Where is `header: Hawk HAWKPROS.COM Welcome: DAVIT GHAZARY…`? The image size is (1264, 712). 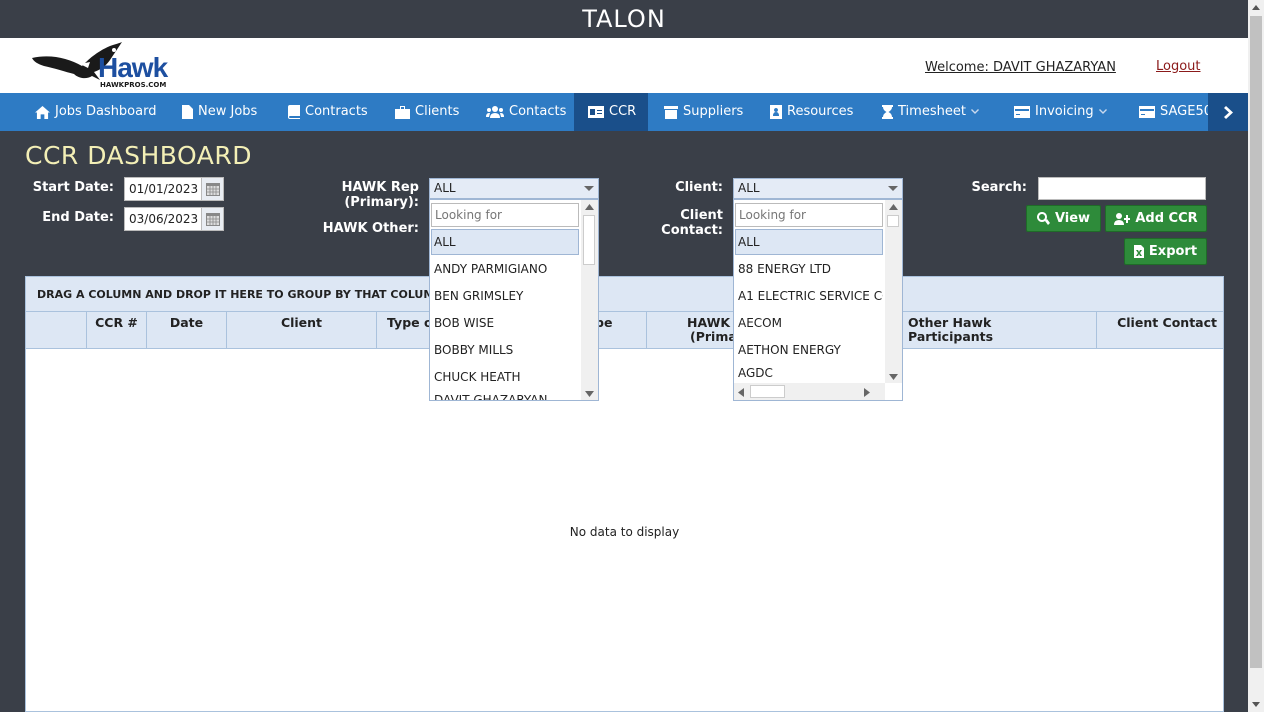
header: Hawk HAWKPROS.COM Welcome: DAVIT GHAZARY… is located at coordinates (624, 65).